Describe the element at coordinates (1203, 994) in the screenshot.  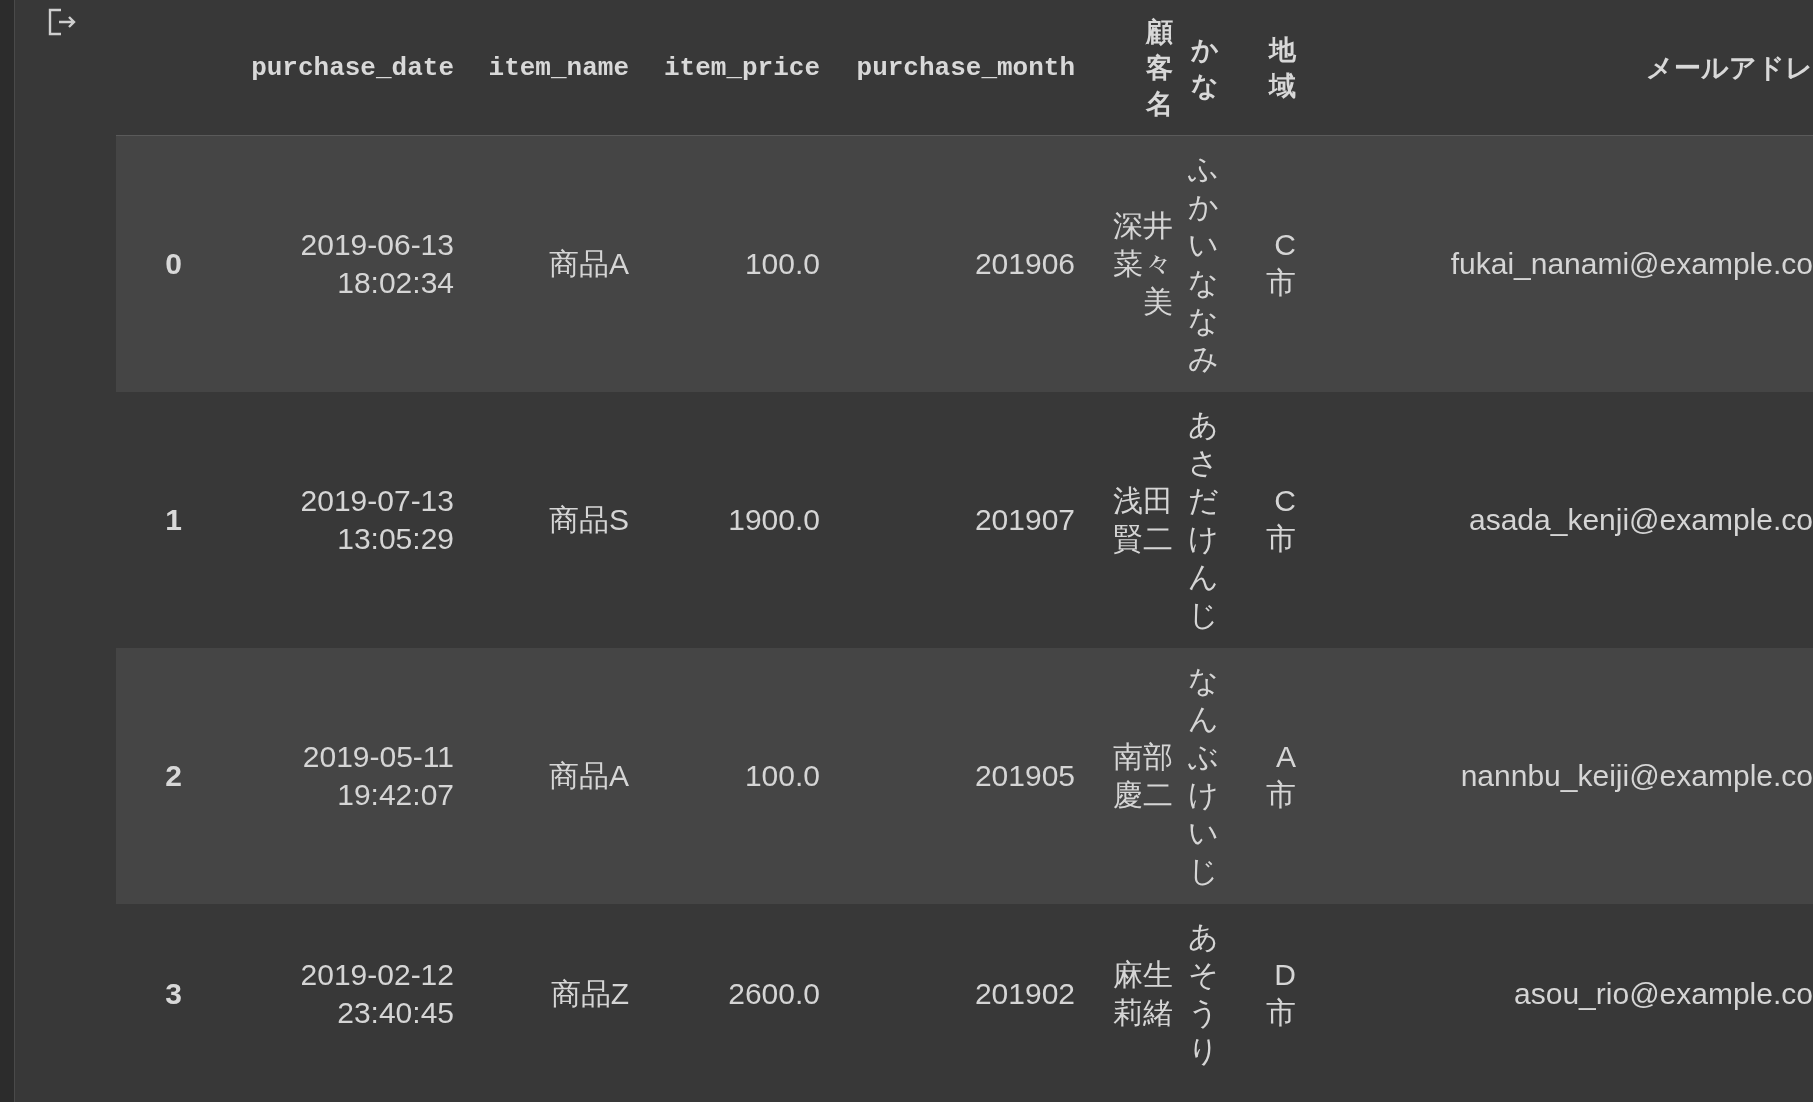
I see `table-cell-text: あそうり` at that location.